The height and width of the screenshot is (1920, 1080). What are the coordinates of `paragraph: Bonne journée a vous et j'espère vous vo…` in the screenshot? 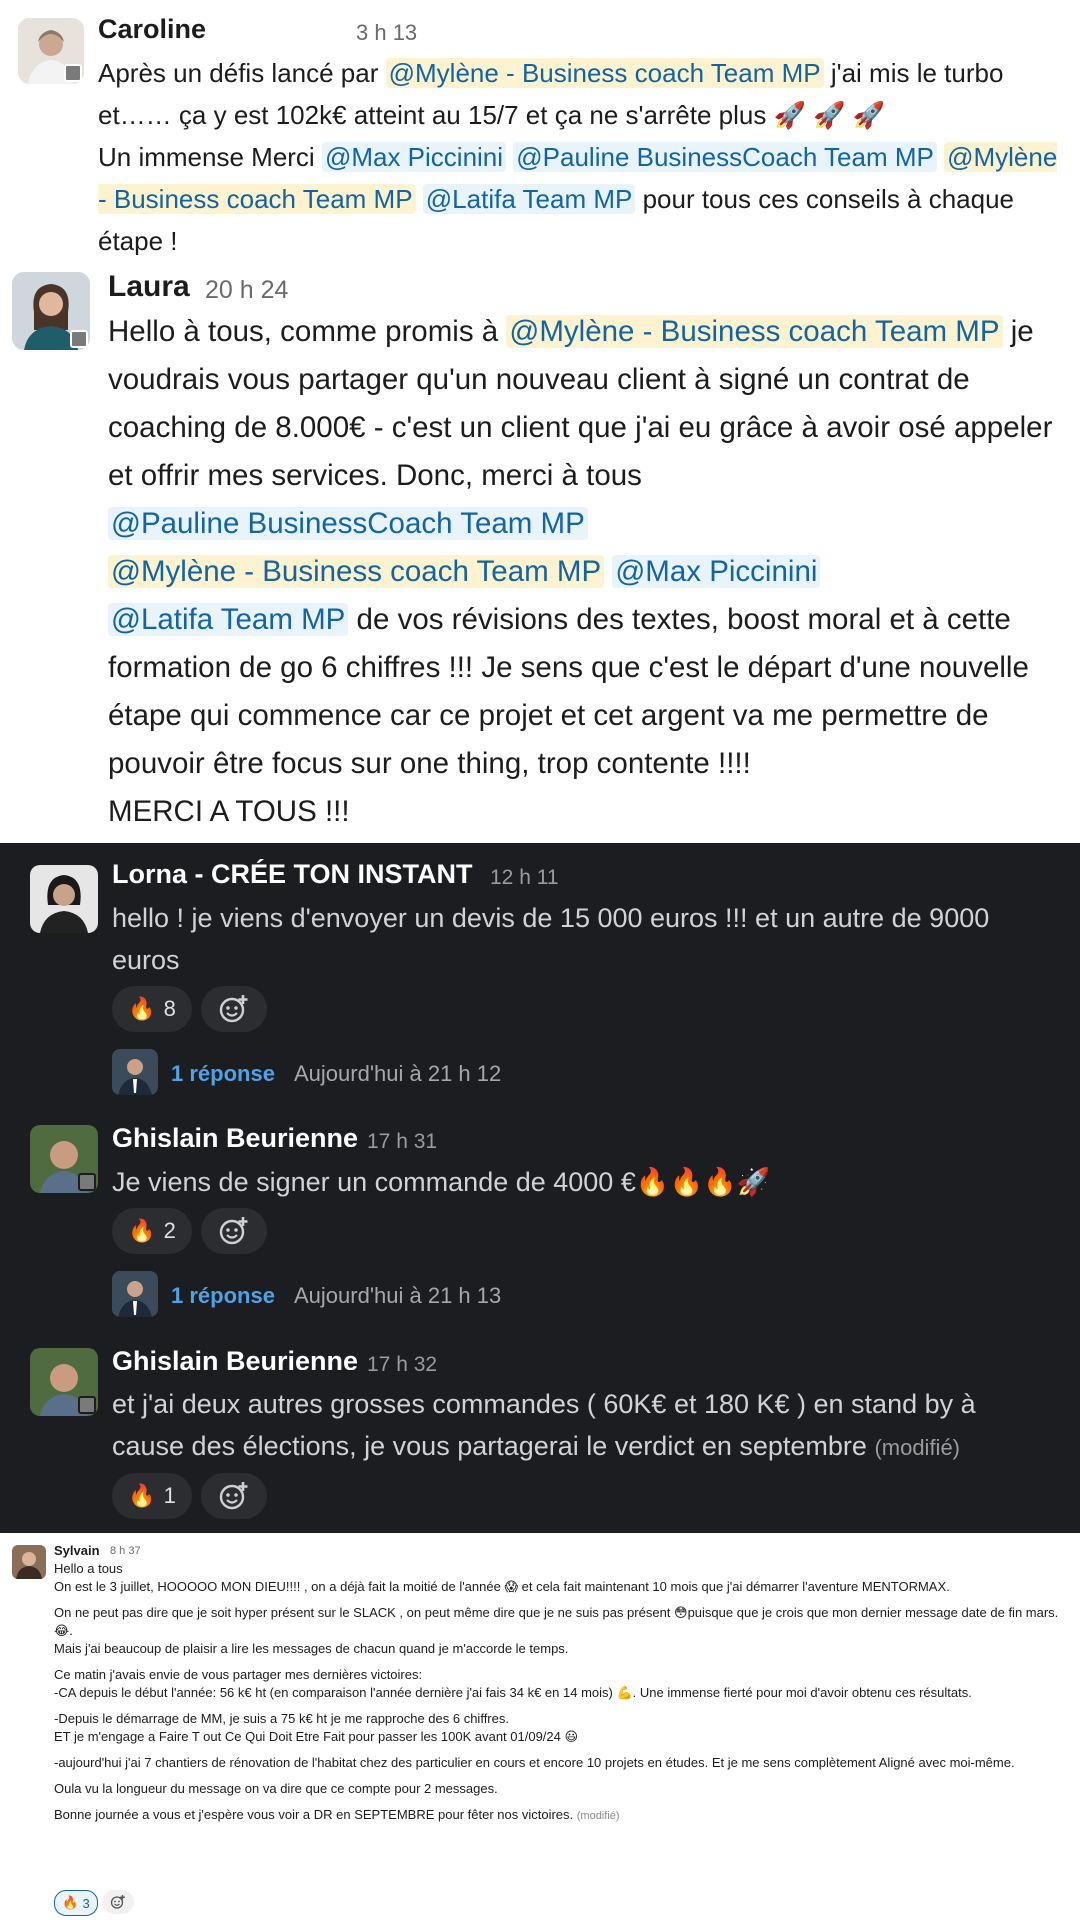 It's located at (564, 1815).